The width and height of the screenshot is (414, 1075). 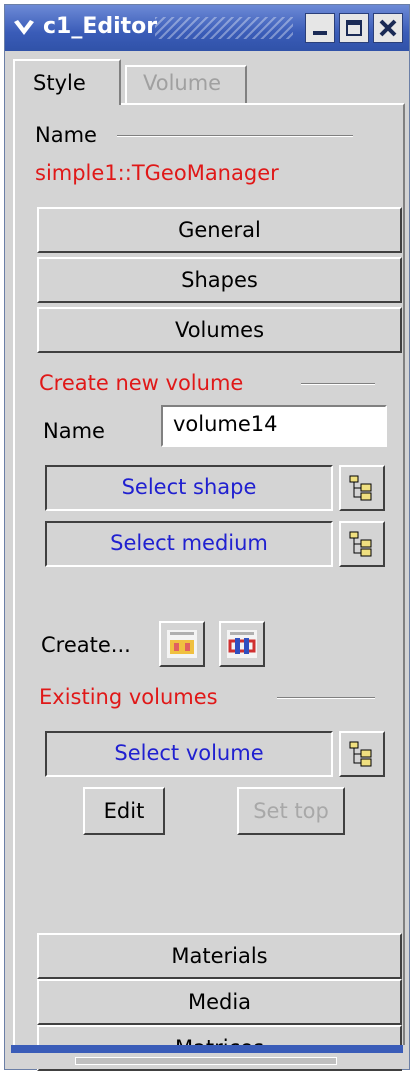 What do you see at coordinates (219, 280) in the screenshot?
I see `shapes-button: Shapes` at bounding box center [219, 280].